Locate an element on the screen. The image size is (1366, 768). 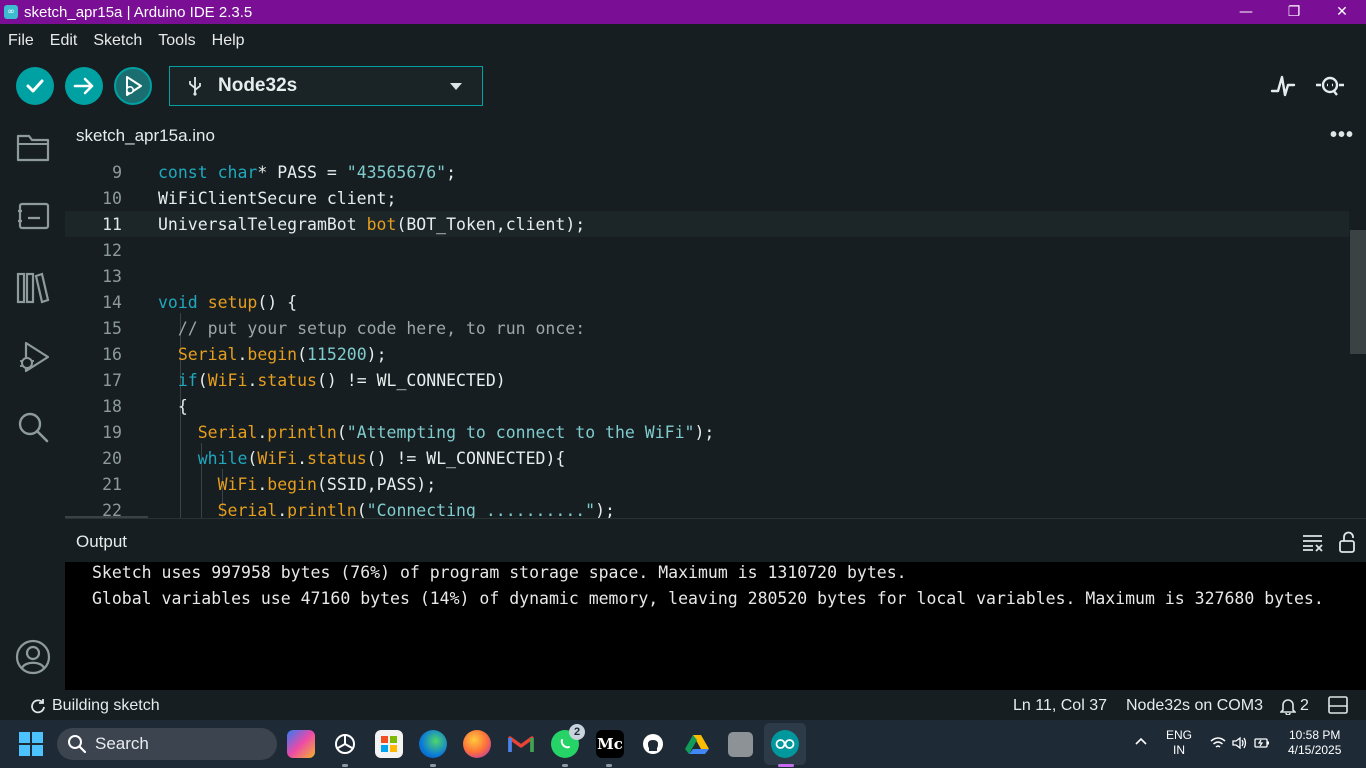
code-text: void setup() { is located at coordinates (228, 302).